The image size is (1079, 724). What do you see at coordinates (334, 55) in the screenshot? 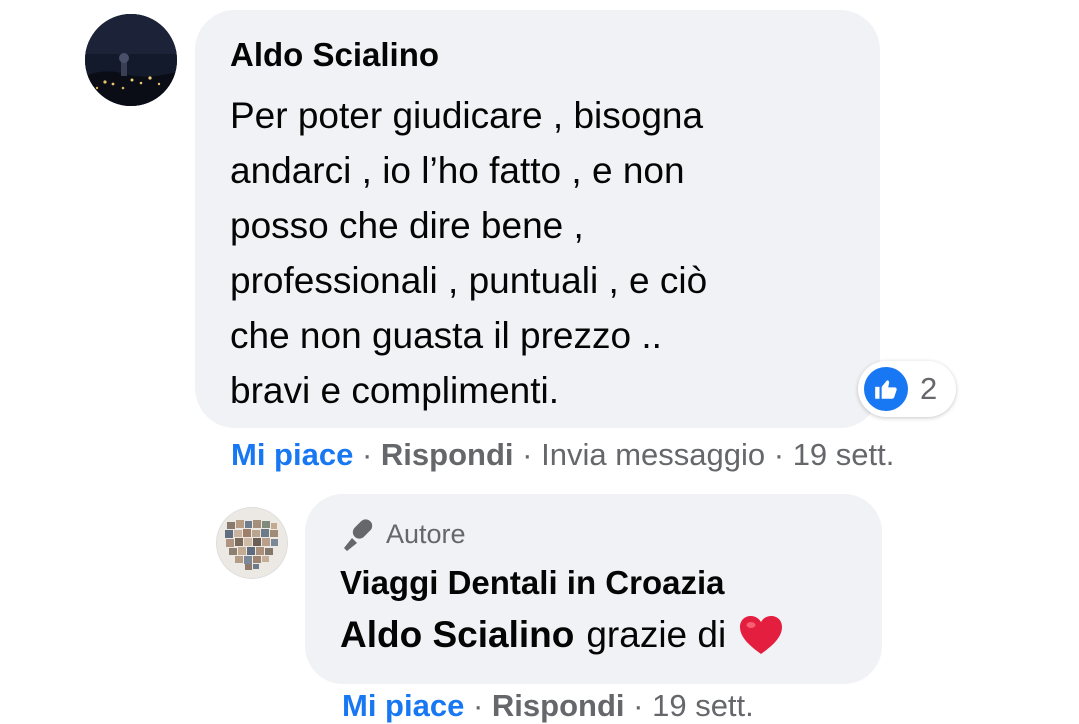
I see `comment-author-name: Aldo Scialino` at bounding box center [334, 55].